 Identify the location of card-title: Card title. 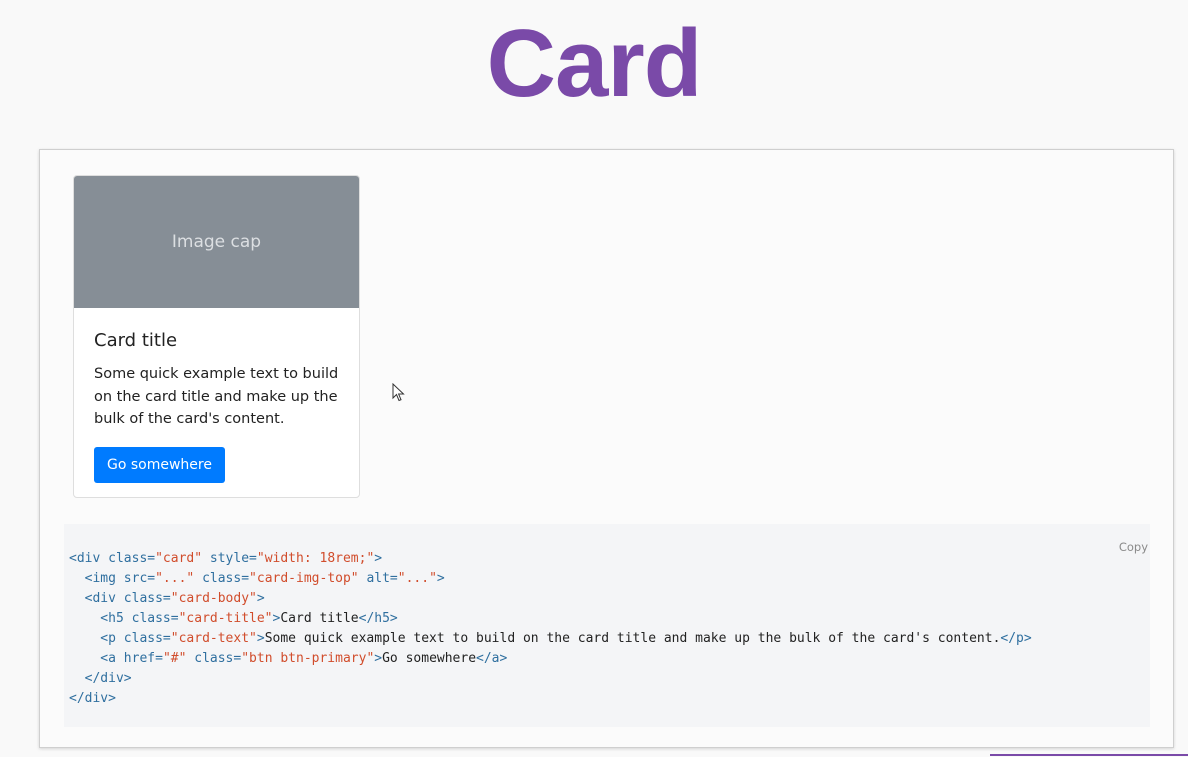
(136, 340).